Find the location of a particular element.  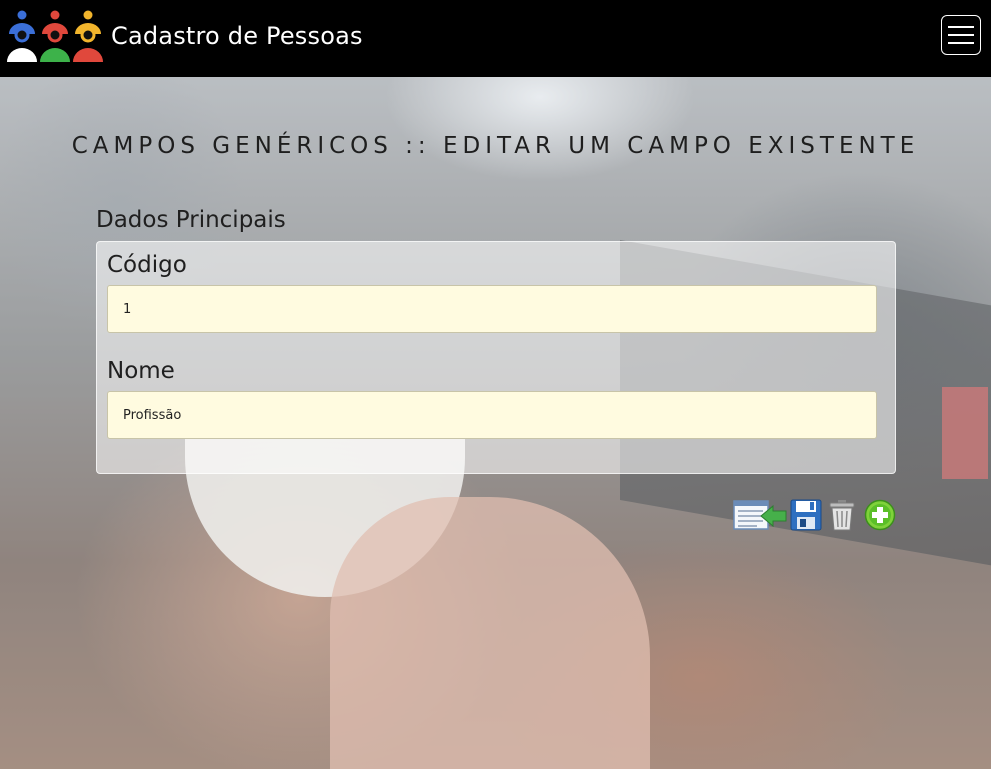

navbar: Cadastro de Pessoas is located at coordinates (495, 38).